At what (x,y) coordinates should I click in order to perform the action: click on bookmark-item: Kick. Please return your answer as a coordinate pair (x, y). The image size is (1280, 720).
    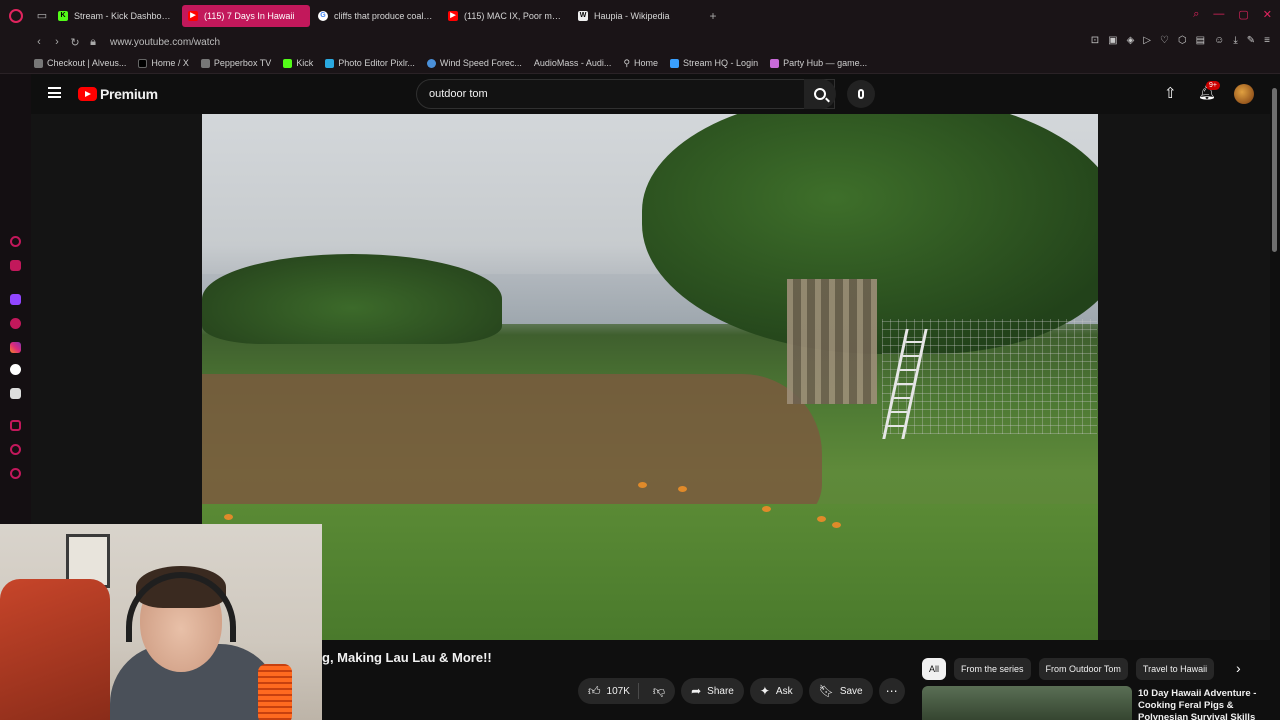
    Looking at the image, I should click on (298, 63).